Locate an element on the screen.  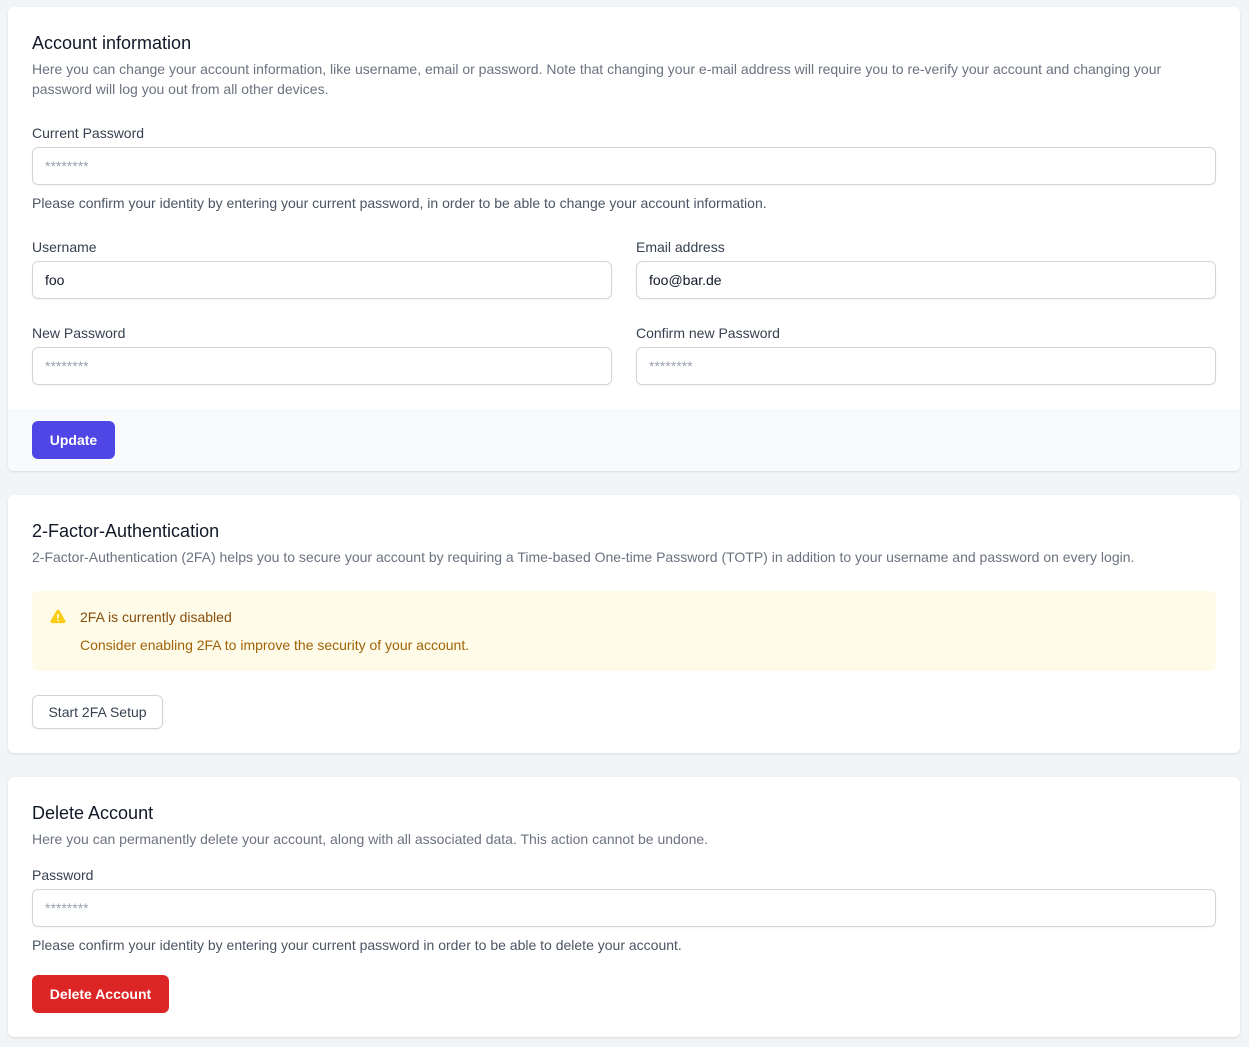
confirm-password-input is located at coordinates (926, 366).